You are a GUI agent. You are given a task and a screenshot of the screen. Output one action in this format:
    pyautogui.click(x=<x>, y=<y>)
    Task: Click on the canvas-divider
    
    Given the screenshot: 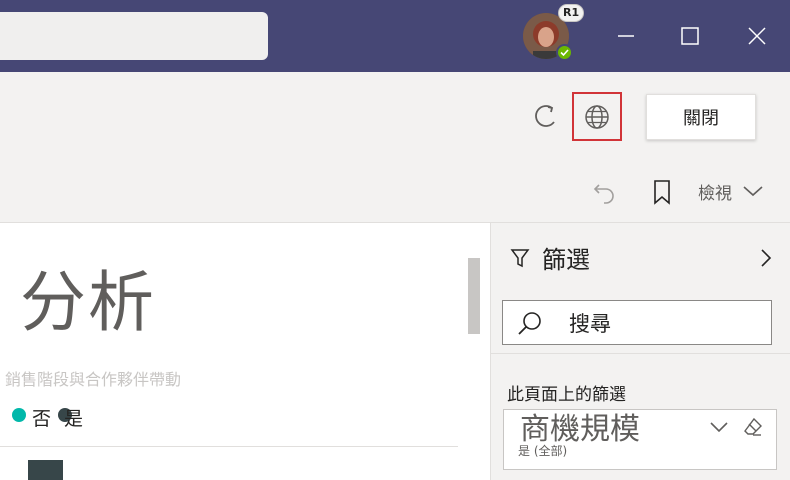 What is the action you would take?
    pyautogui.click(x=229, y=446)
    